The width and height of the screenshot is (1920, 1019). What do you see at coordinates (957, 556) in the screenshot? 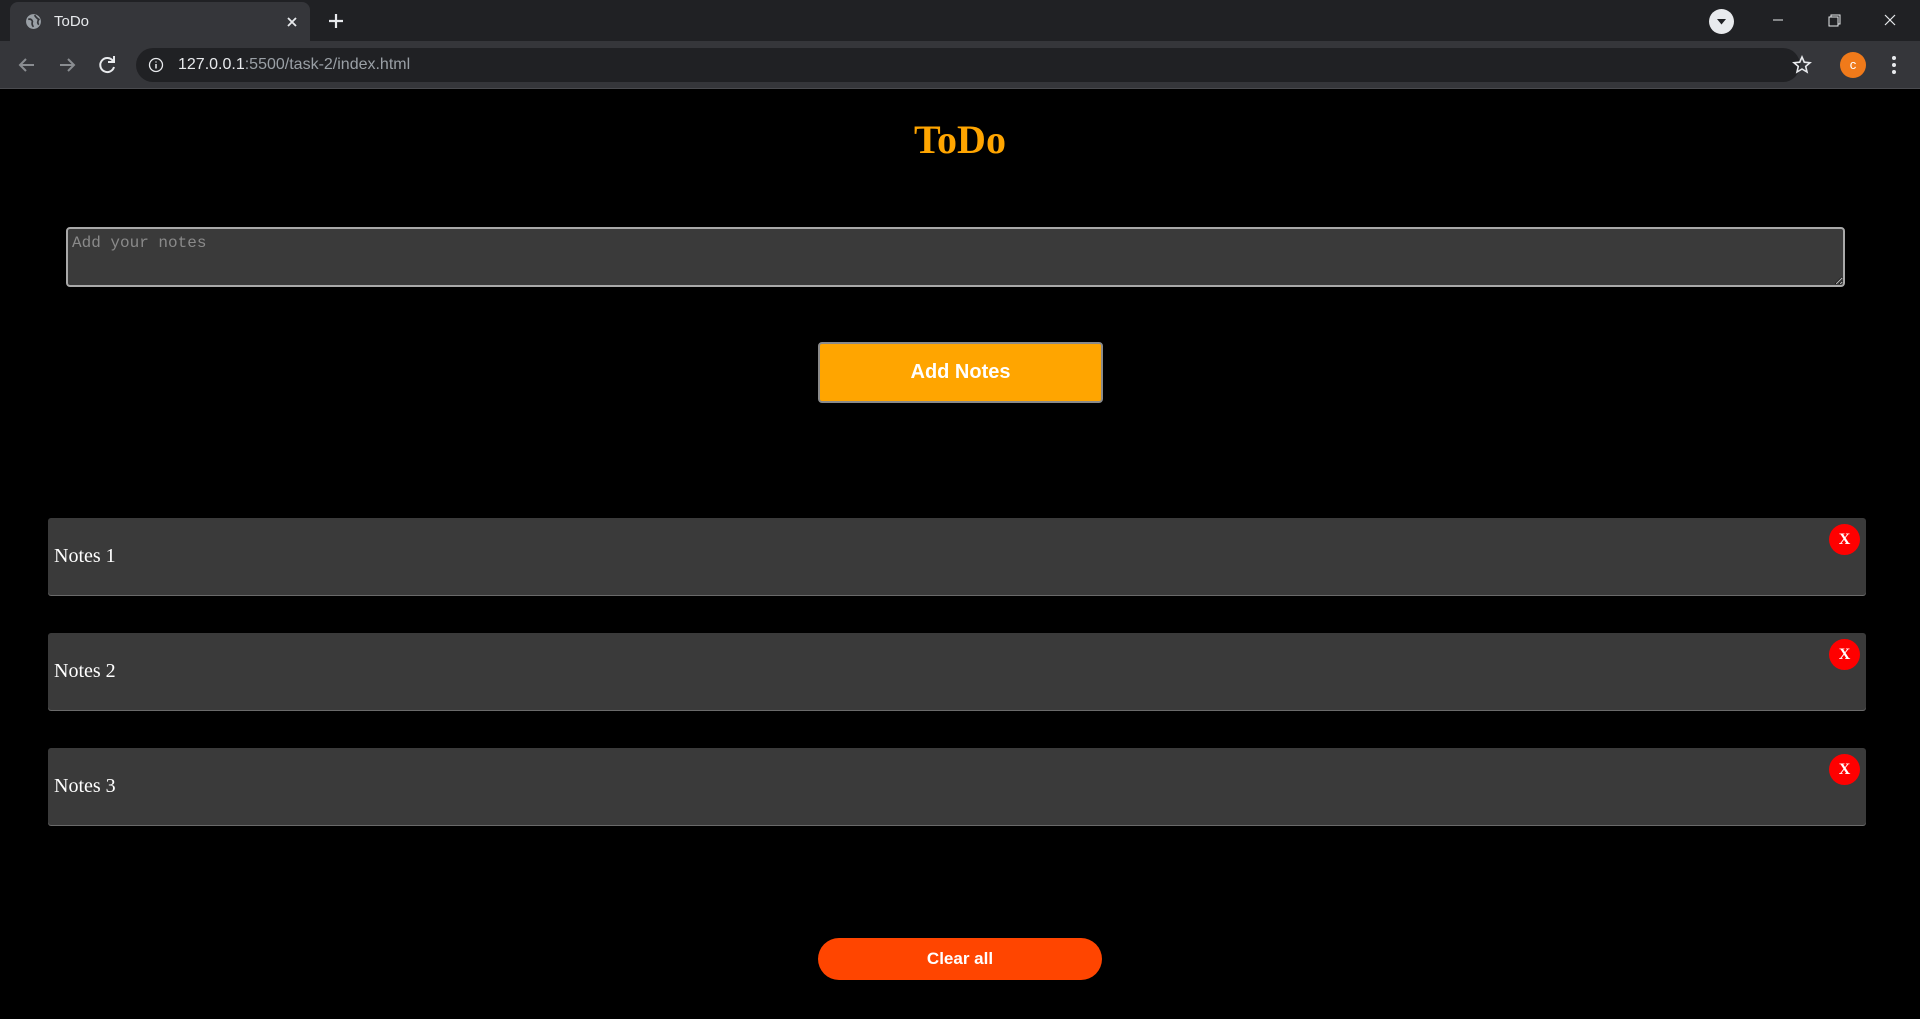
I see `note-card: Notes 1 X` at bounding box center [957, 556].